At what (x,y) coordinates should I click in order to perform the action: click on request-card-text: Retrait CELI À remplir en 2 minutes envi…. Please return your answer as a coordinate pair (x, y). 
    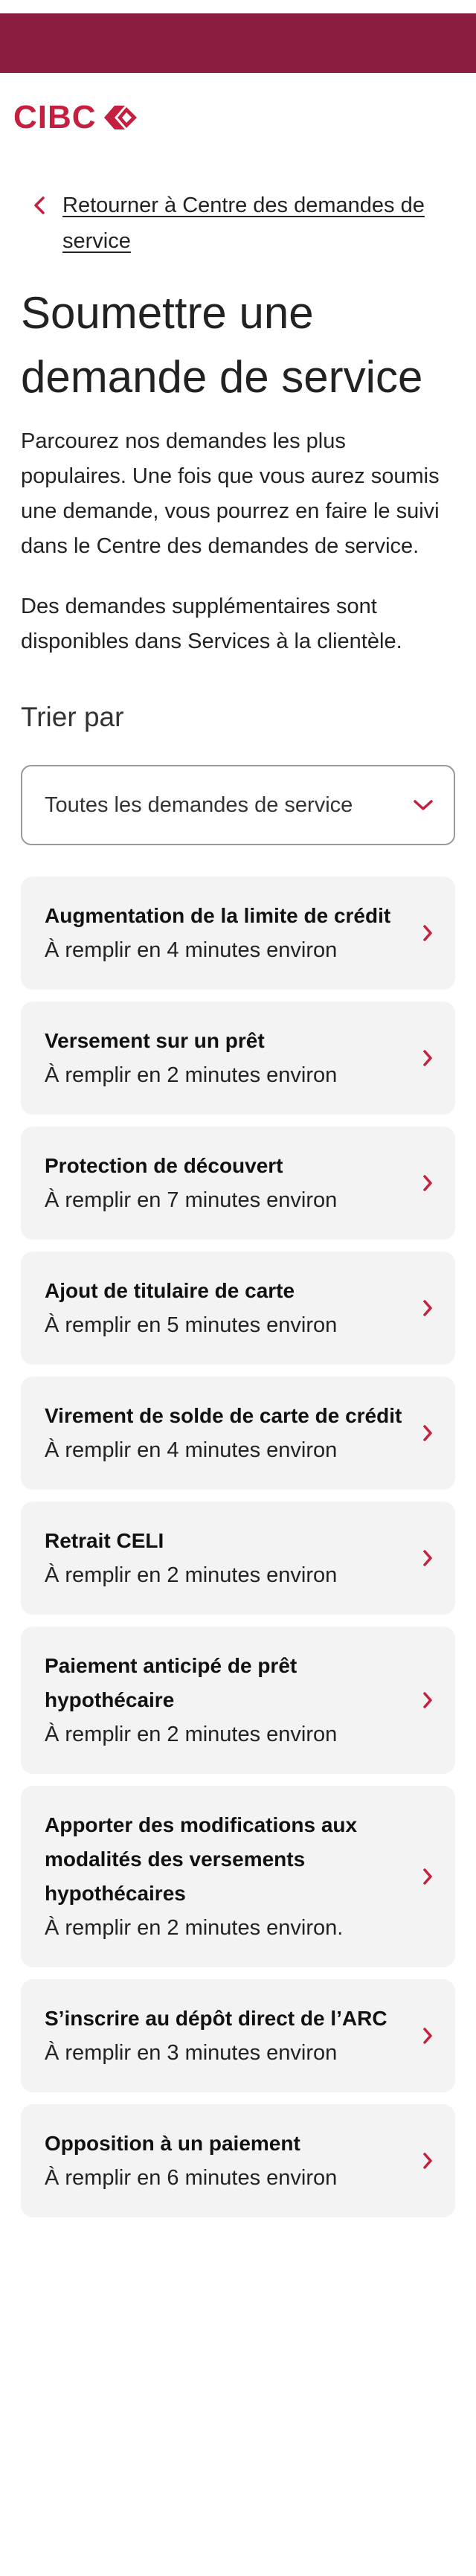
    Looking at the image, I should click on (233, 1558).